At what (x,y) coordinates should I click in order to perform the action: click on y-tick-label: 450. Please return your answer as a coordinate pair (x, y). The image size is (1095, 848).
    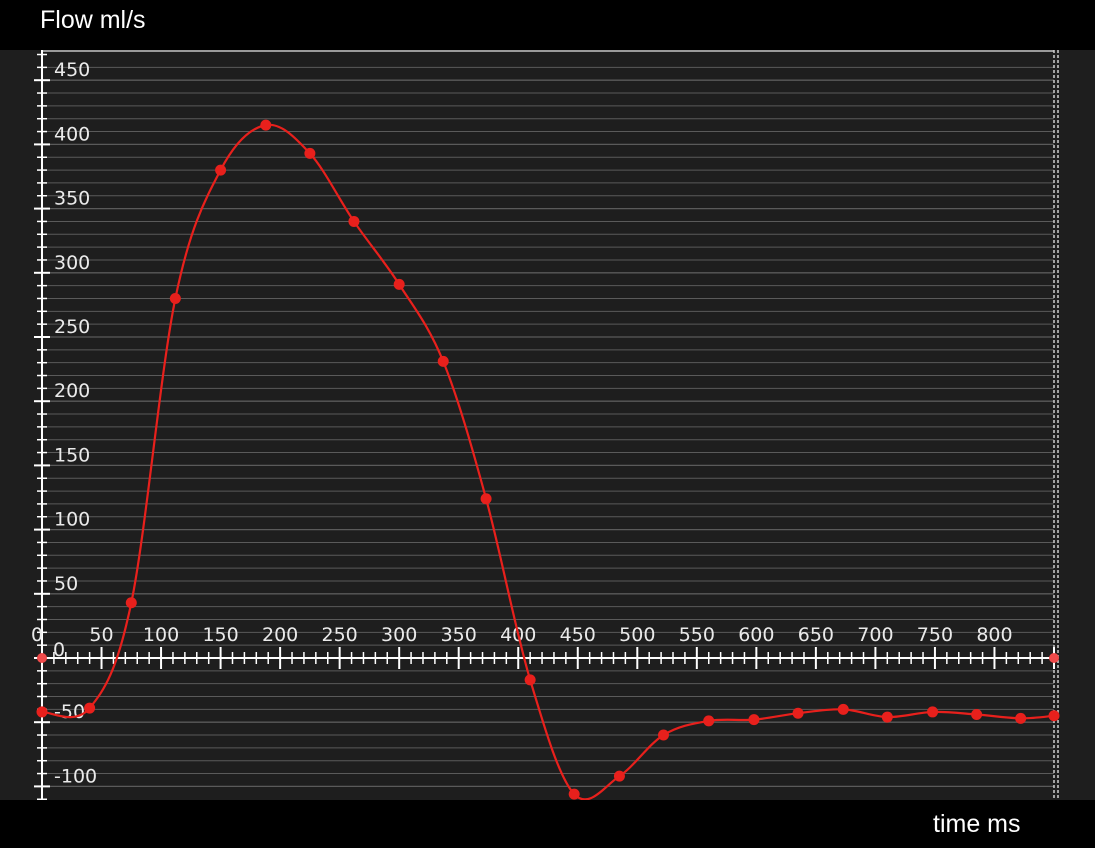
    Looking at the image, I should click on (72, 70).